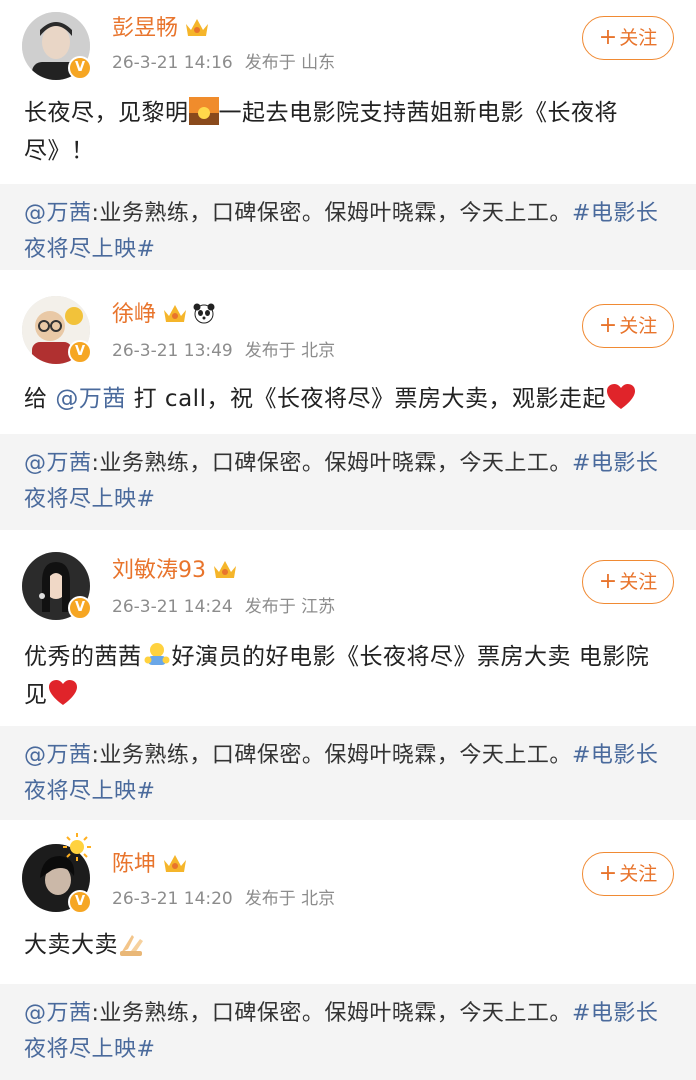 The width and height of the screenshot is (696, 1080). What do you see at coordinates (203, 111) in the screenshot?
I see `sunrise-emoji-icon` at bounding box center [203, 111].